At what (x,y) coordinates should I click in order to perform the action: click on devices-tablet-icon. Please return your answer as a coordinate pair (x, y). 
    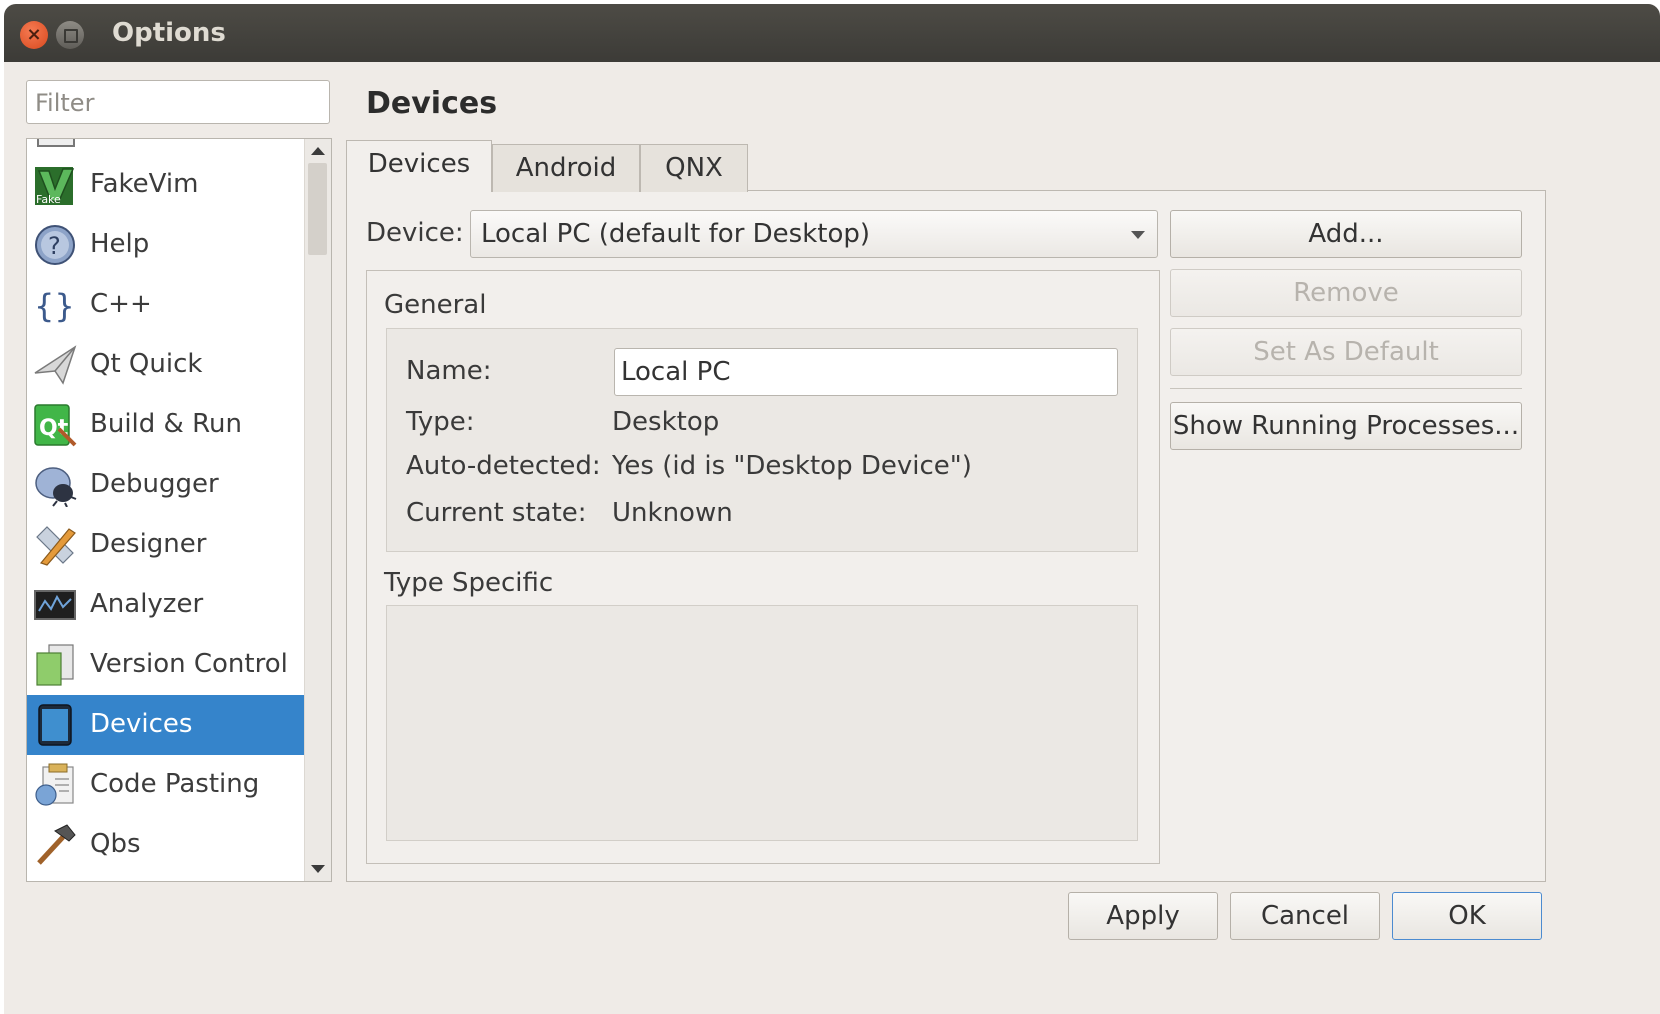
    Looking at the image, I should click on (55, 725).